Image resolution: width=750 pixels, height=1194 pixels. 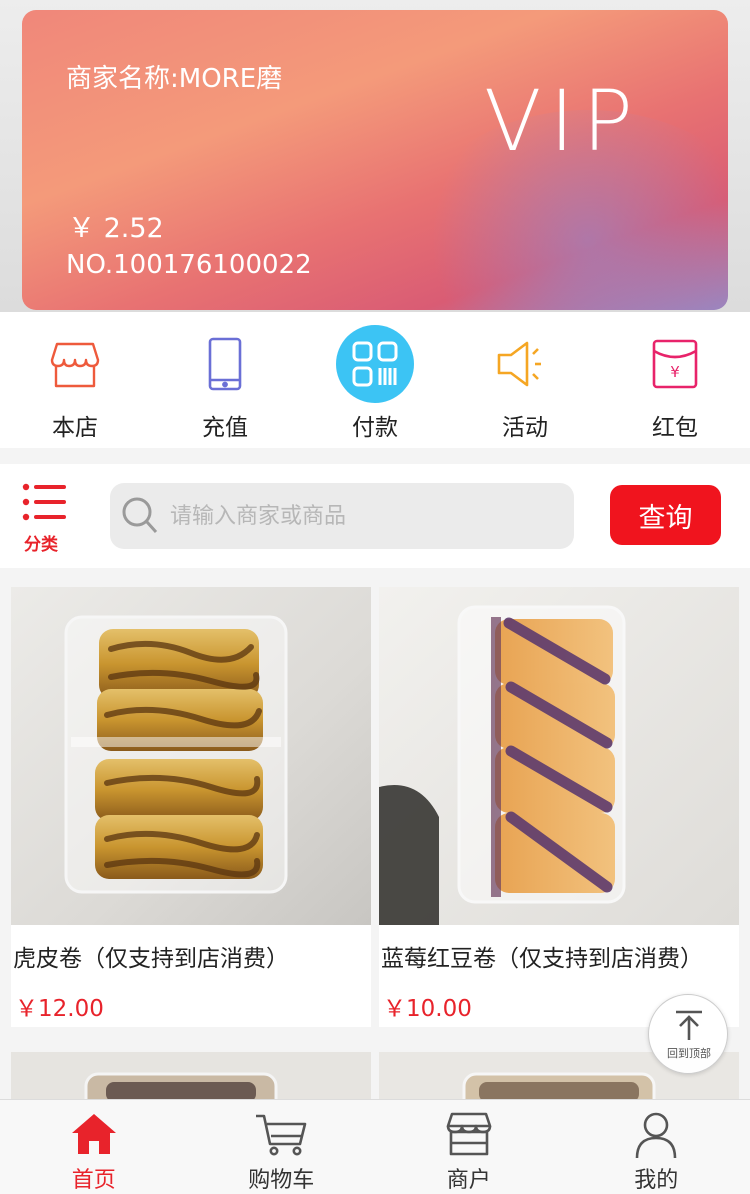 What do you see at coordinates (525, 428) in the screenshot?
I see `quick-label-activity: 活动` at bounding box center [525, 428].